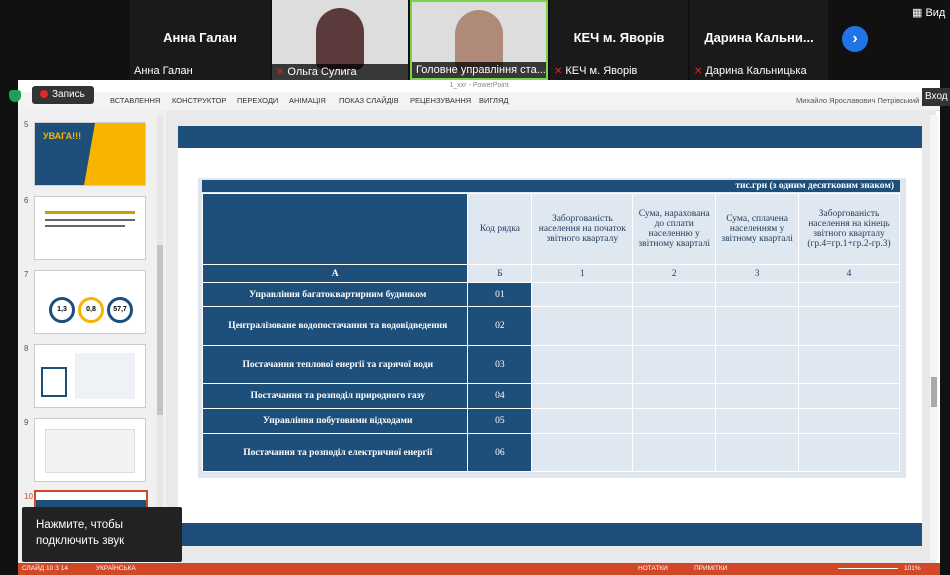  What do you see at coordinates (500, 326) in the screenshot?
I see `row-code: 02` at bounding box center [500, 326].